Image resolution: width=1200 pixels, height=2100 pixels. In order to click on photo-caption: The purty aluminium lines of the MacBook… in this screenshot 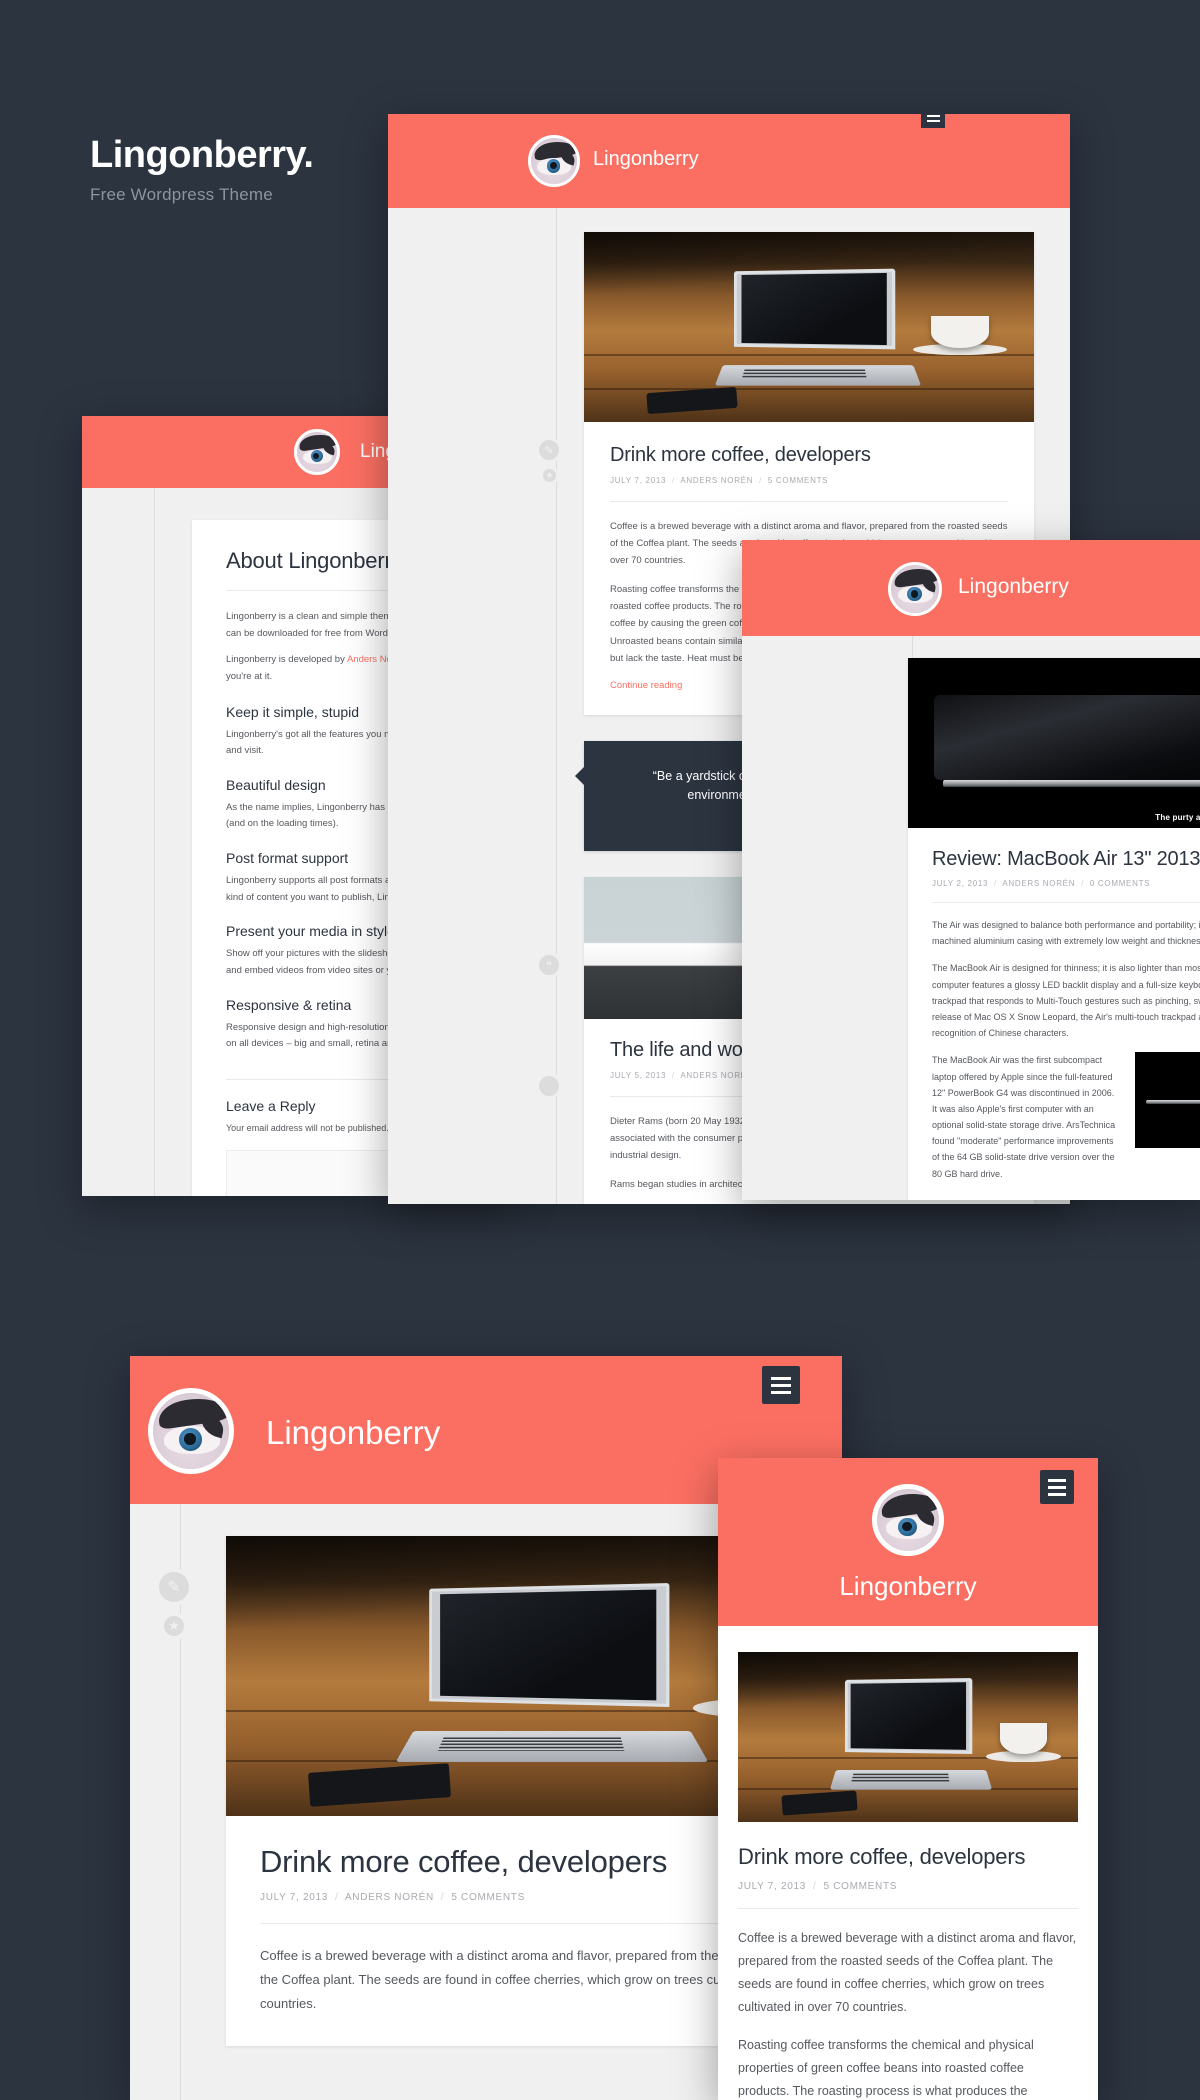, I will do `click(1177, 817)`.